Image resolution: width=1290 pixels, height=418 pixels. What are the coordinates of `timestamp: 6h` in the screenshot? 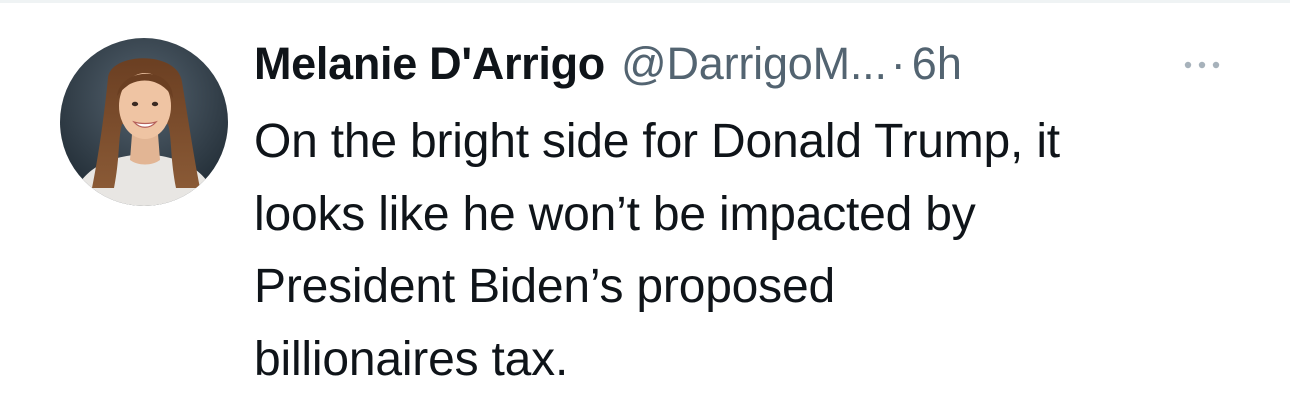 It's located at (937, 64).